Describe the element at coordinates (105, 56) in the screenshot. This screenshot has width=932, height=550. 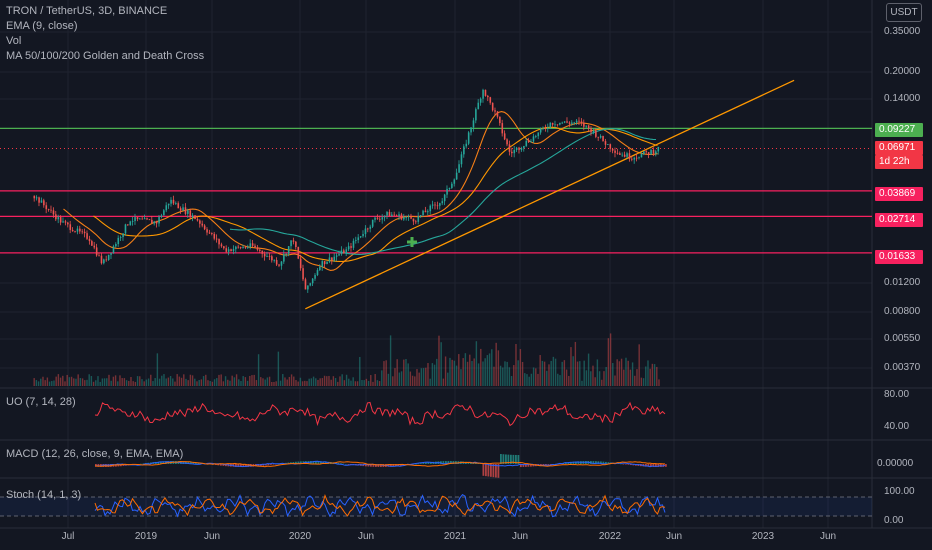
I see `indicator-ma-cross: MA 50/100/200 Golden and Death Cross` at that location.